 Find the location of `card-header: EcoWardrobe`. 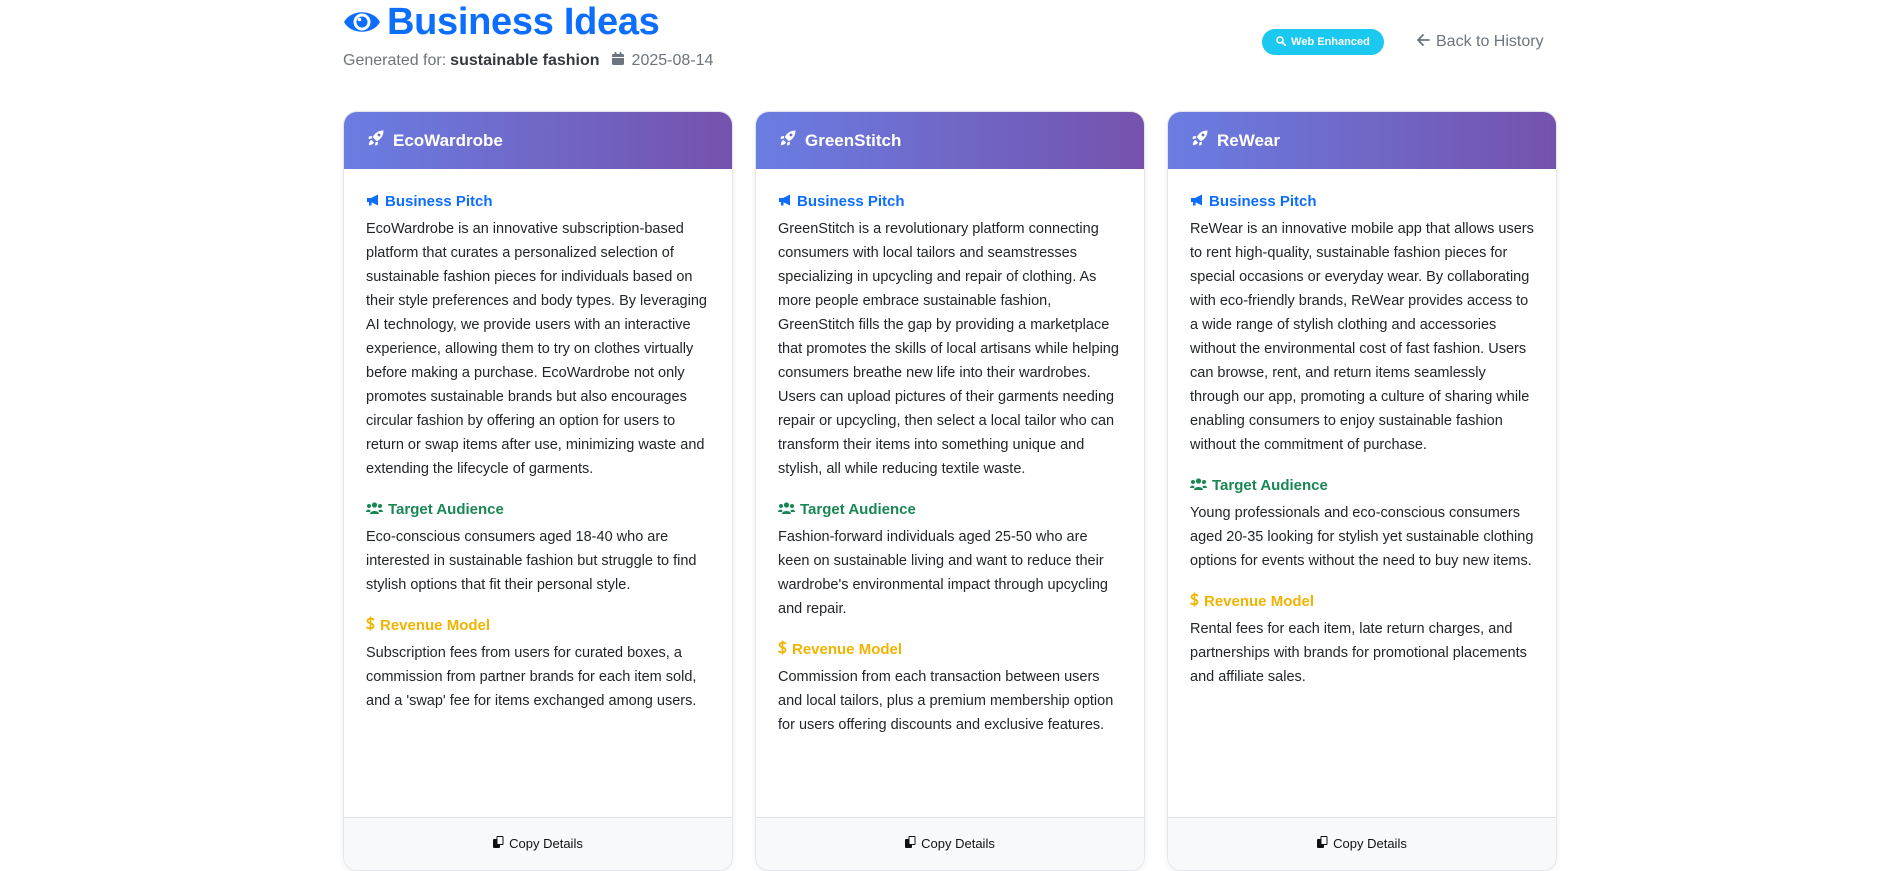

card-header: EcoWardrobe is located at coordinates (538, 140).